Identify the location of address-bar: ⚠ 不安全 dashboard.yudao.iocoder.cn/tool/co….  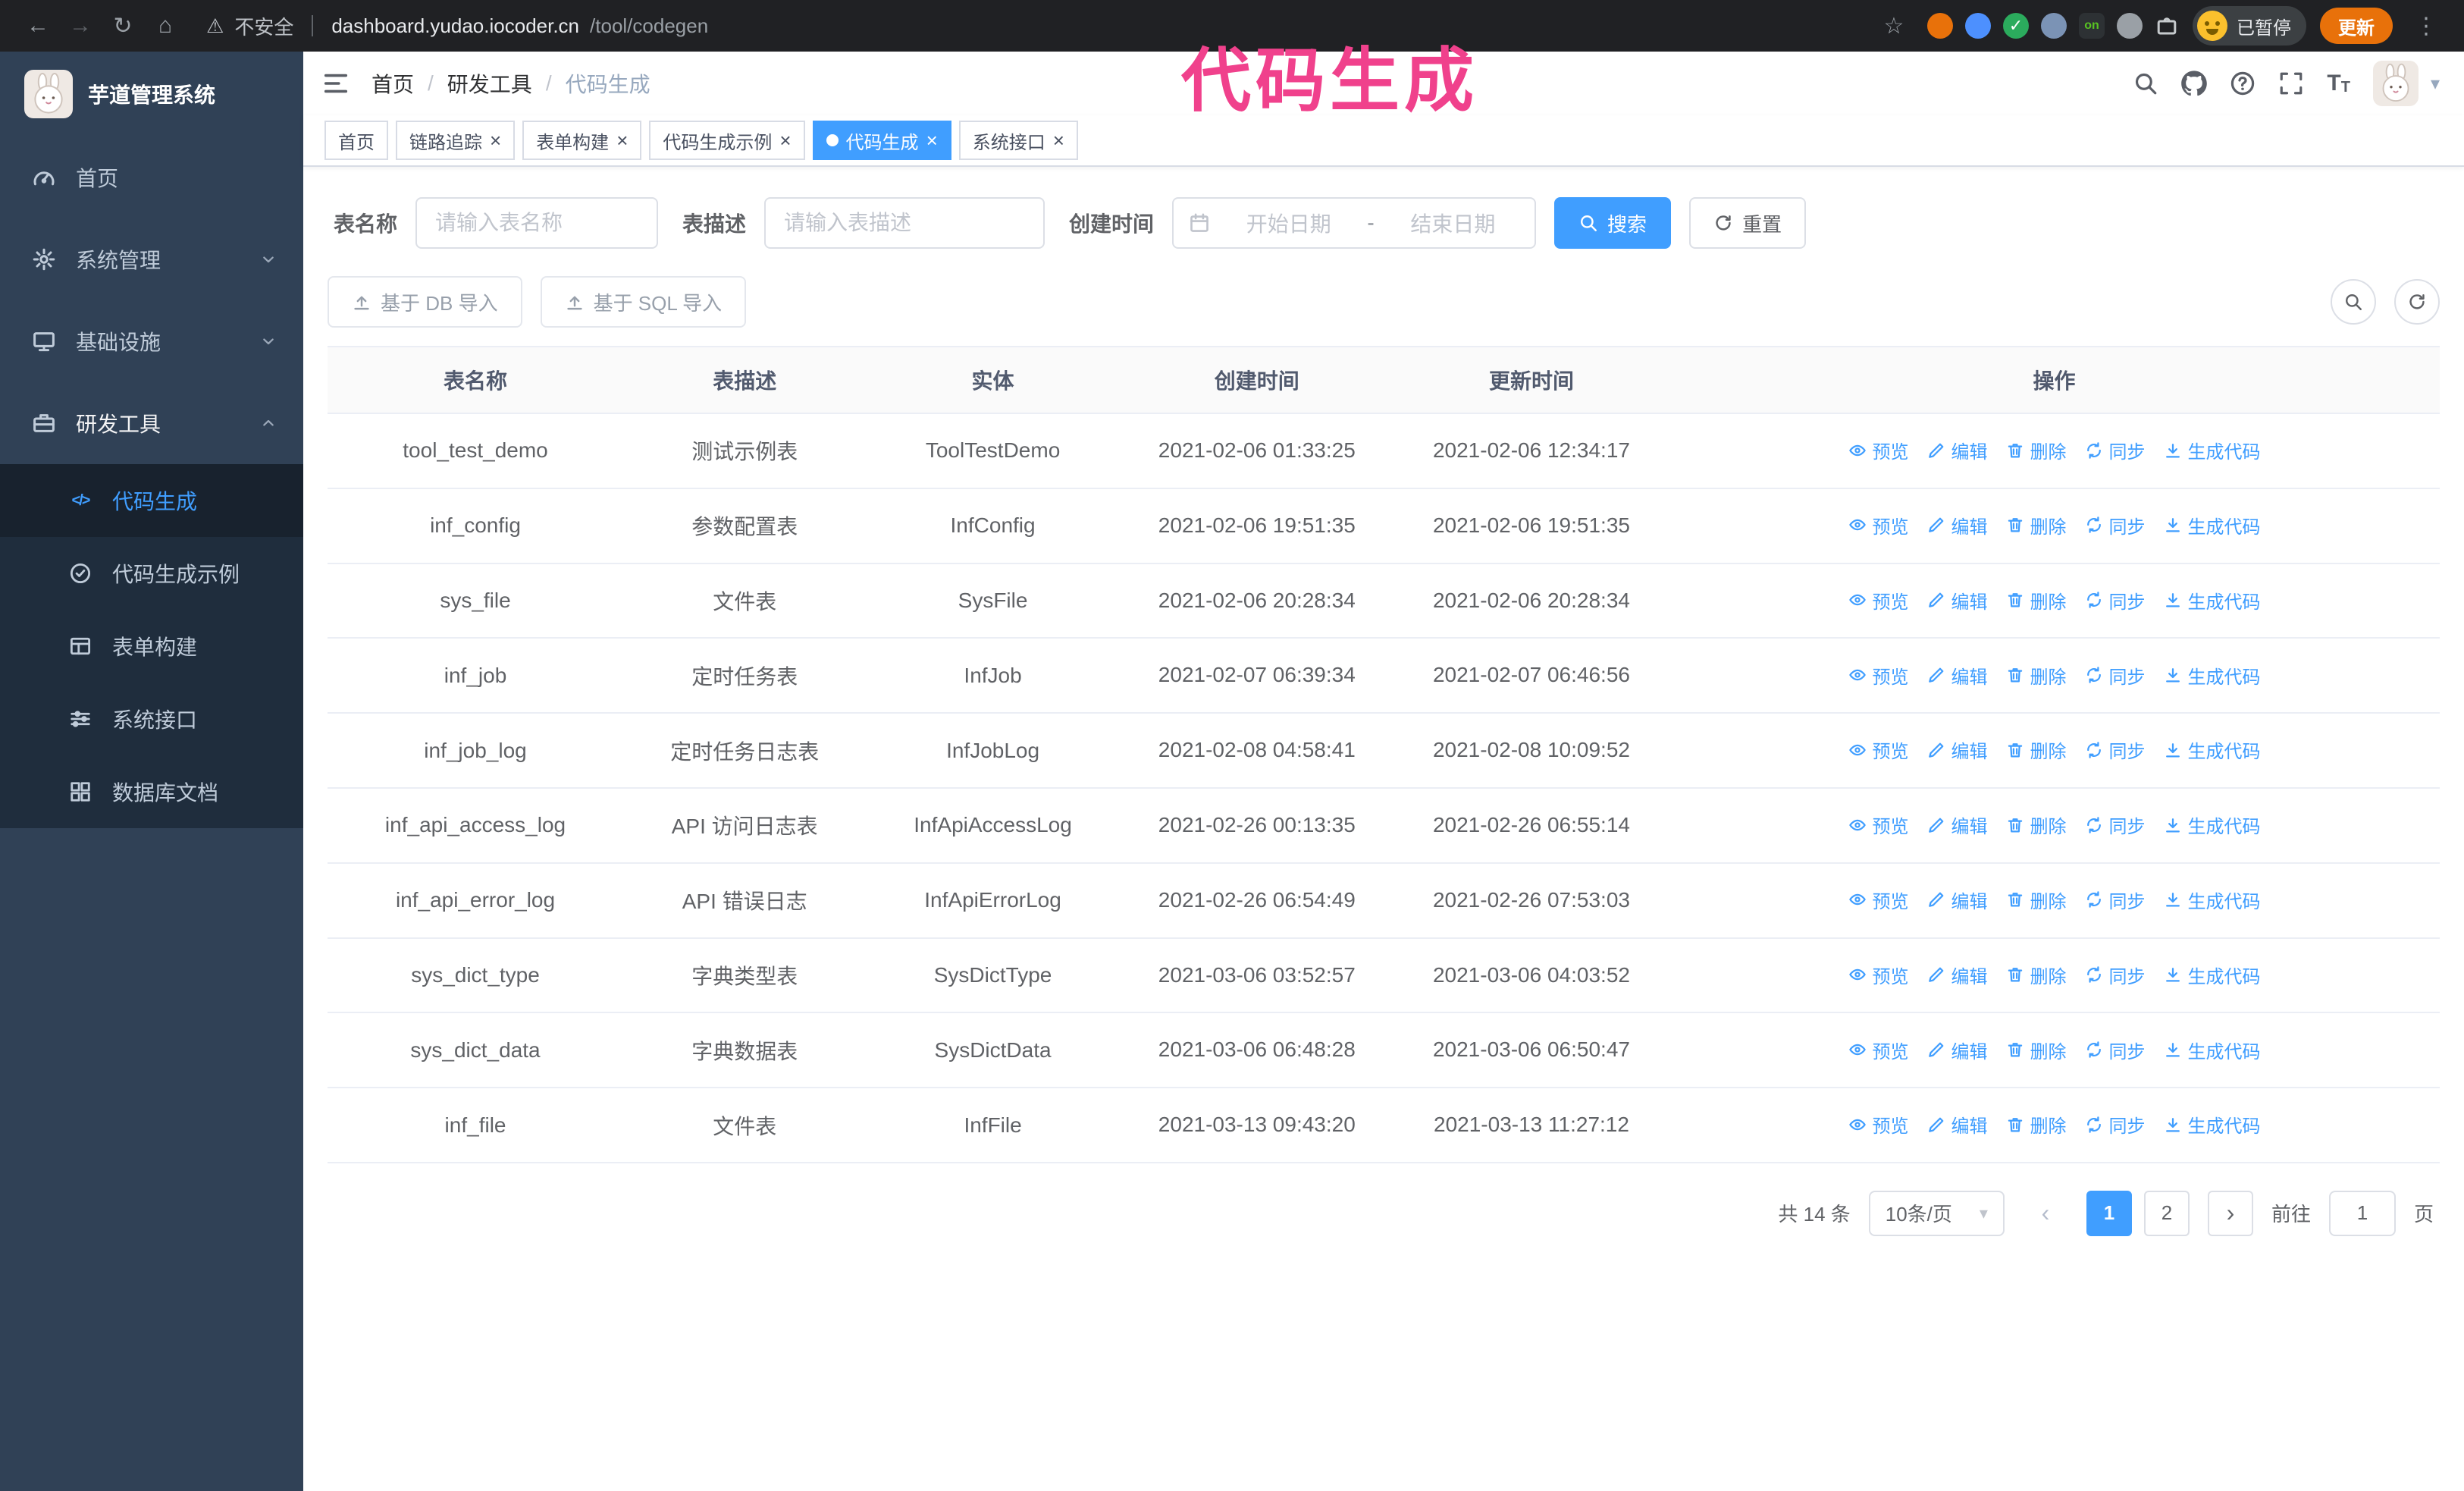
(1039, 26).